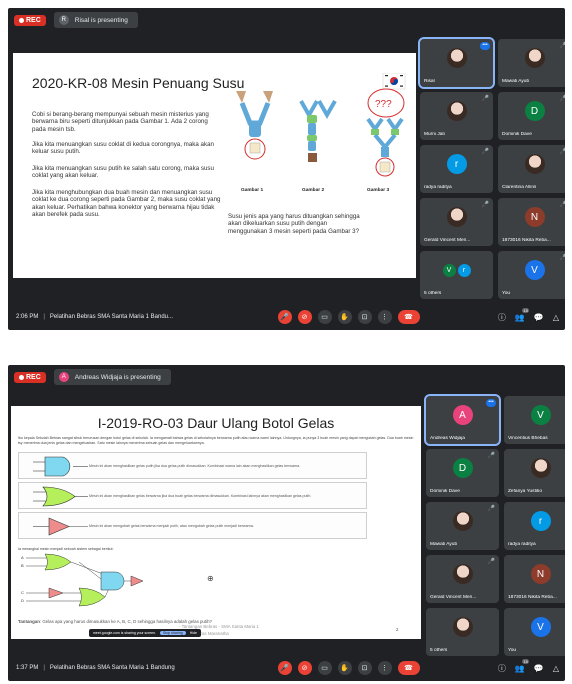 This screenshot has height=684, width=572. Describe the element at coordinates (456, 275) in the screenshot. I see `participant-tile: Vr 5 others` at that location.